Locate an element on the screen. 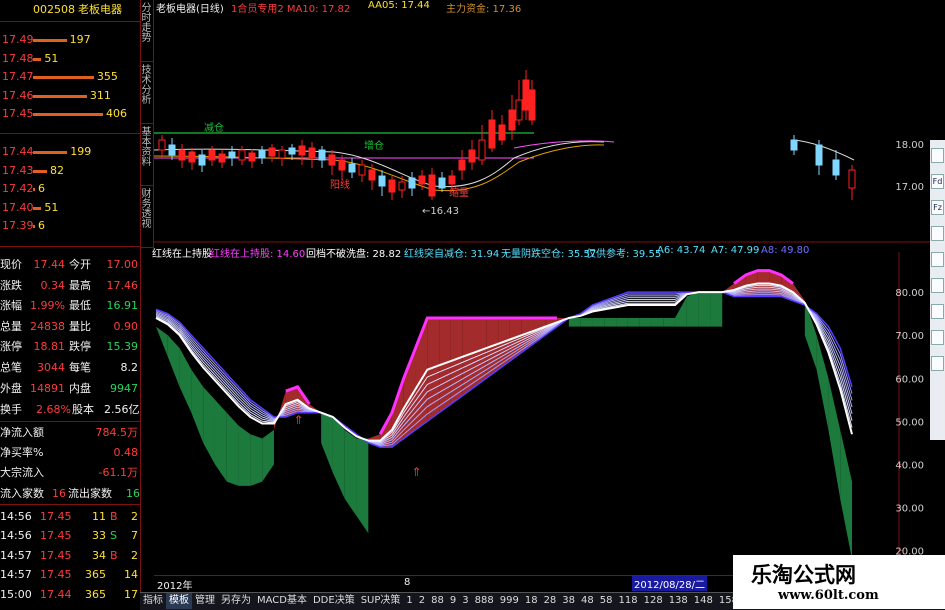 The width and height of the screenshot is (945, 610). tick-row: 15:00 17.44 365 17 is located at coordinates (70, 595).